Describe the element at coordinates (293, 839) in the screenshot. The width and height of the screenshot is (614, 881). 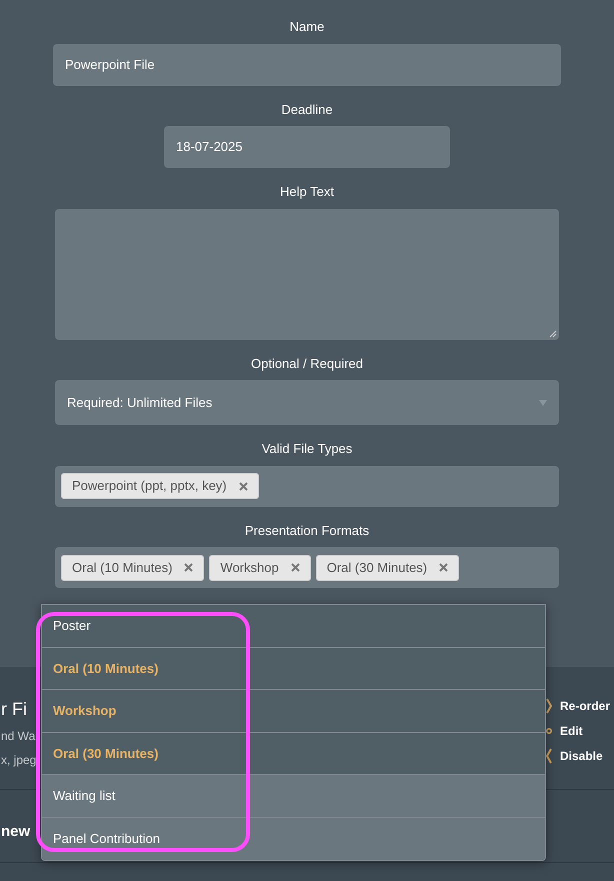
I see `dropdown-option: Panel Contribution` at that location.